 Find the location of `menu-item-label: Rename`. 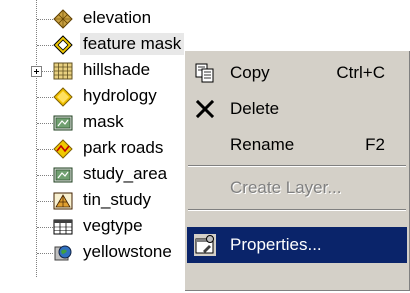

menu-item-label: Rename is located at coordinates (262, 144).